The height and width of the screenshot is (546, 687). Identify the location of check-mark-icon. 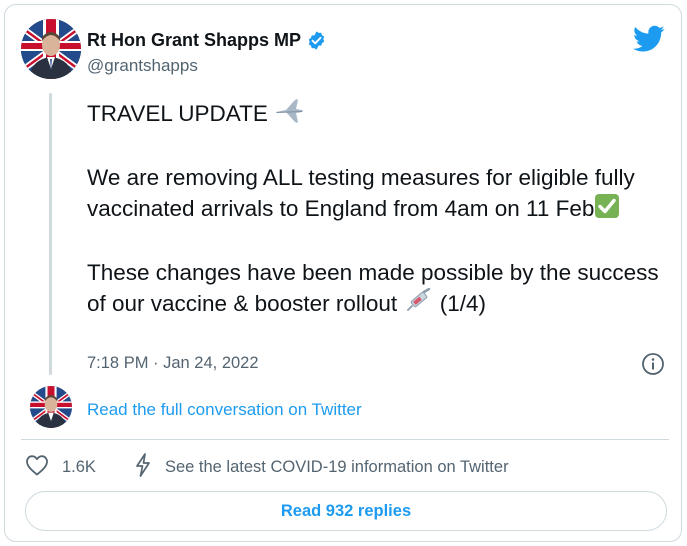
(607, 210).